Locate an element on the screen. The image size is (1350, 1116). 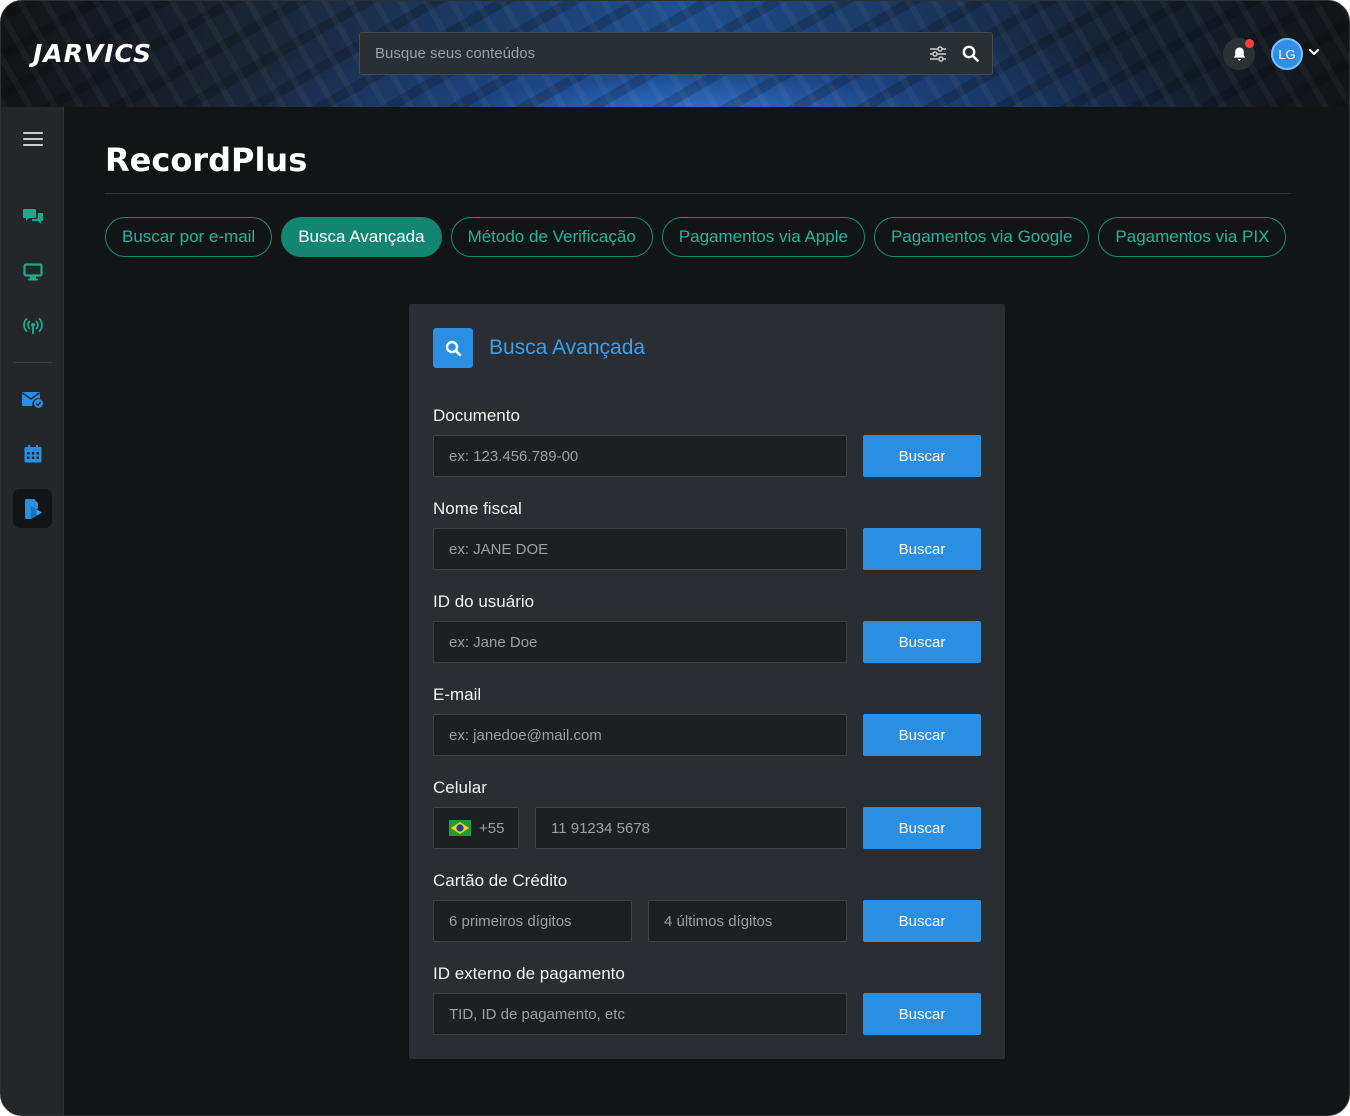
celular-label: Celular is located at coordinates (460, 787).